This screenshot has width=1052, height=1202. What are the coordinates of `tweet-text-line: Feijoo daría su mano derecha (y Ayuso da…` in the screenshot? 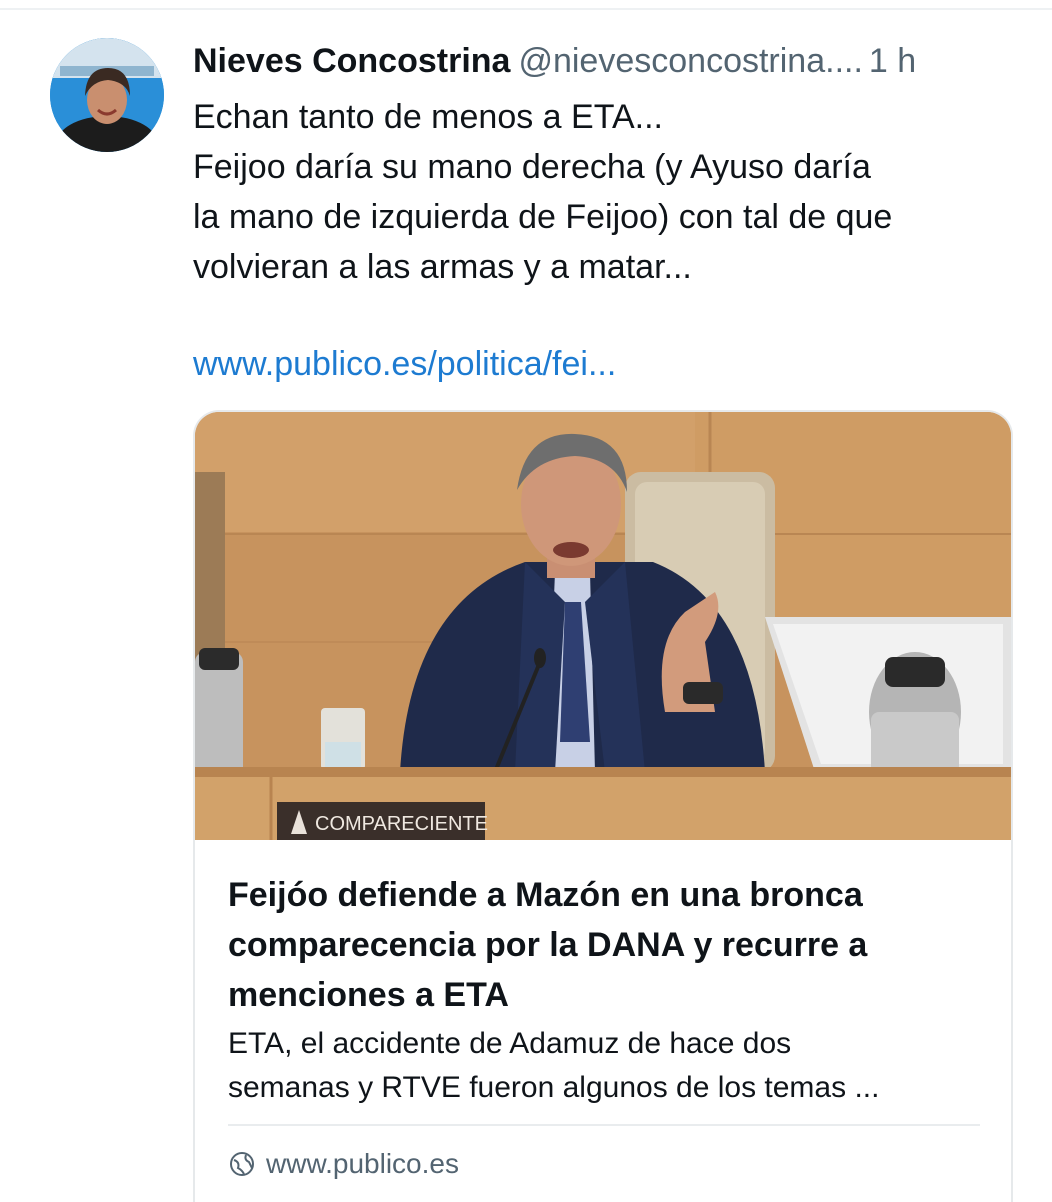 It's located at (532, 167).